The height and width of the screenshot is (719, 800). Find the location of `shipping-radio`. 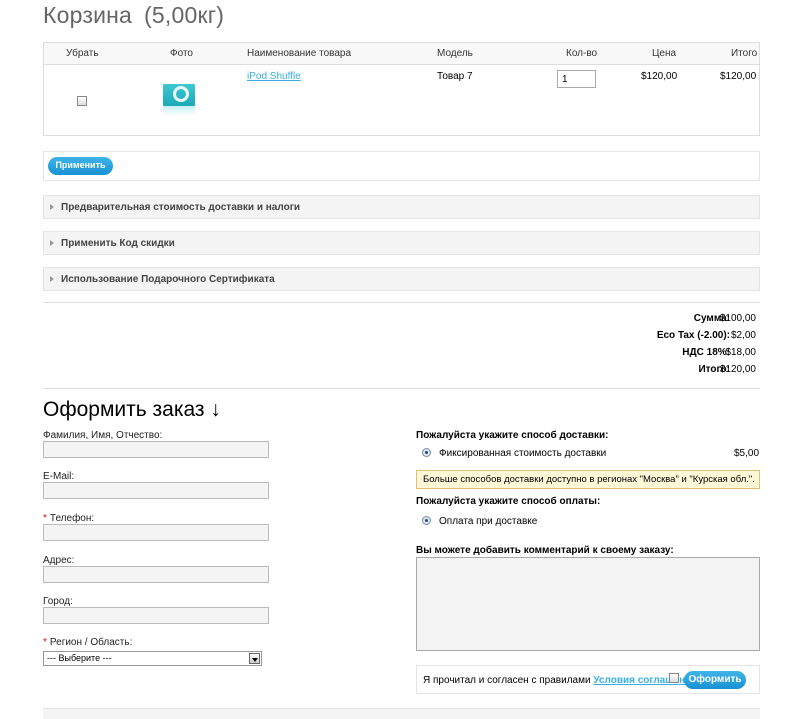

shipping-radio is located at coordinates (426, 452).